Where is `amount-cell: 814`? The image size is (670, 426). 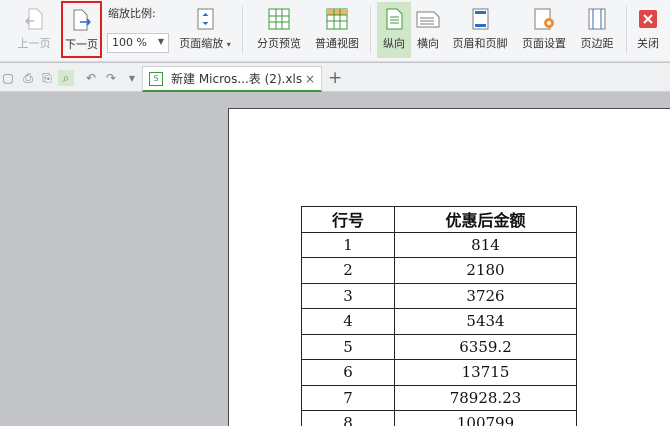 amount-cell: 814 is located at coordinates (485, 244).